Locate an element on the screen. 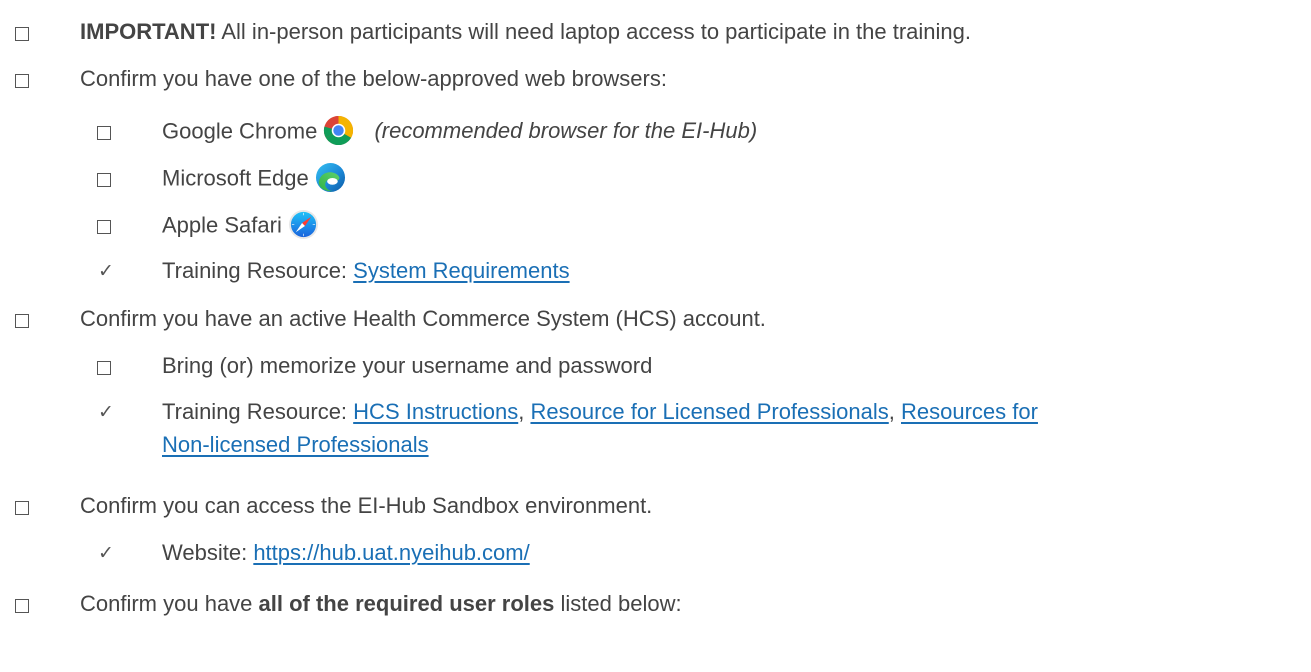  important-label: IMPORTANT! is located at coordinates (148, 31).